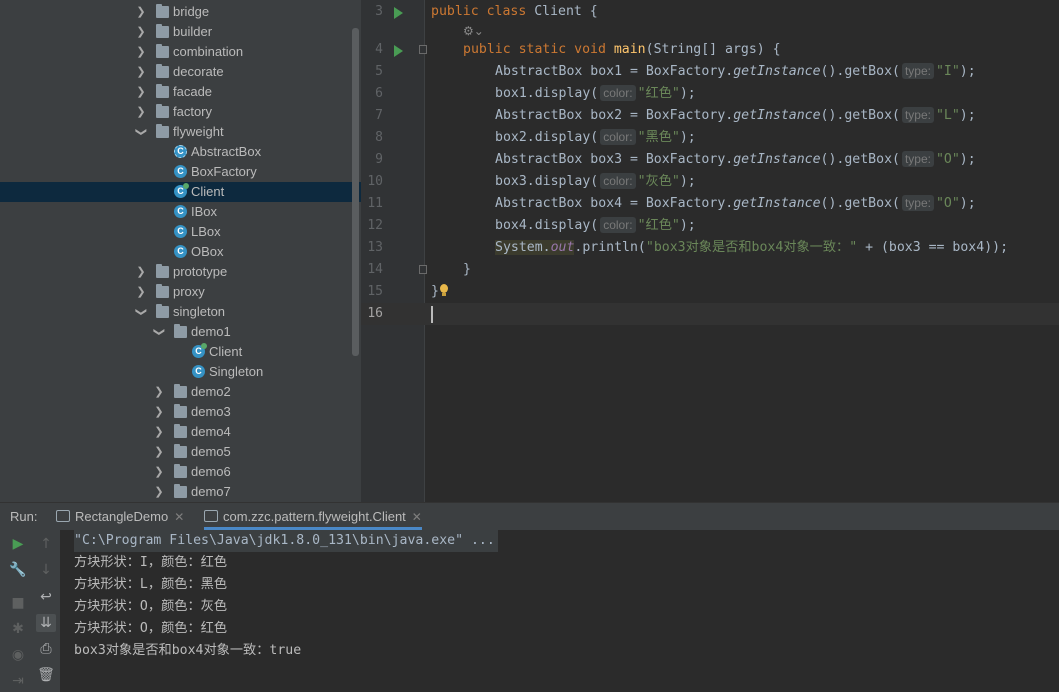  What do you see at coordinates (24, 516) in the screenshot?
I see `run-label: Run:` at bounding box center [24, 516].